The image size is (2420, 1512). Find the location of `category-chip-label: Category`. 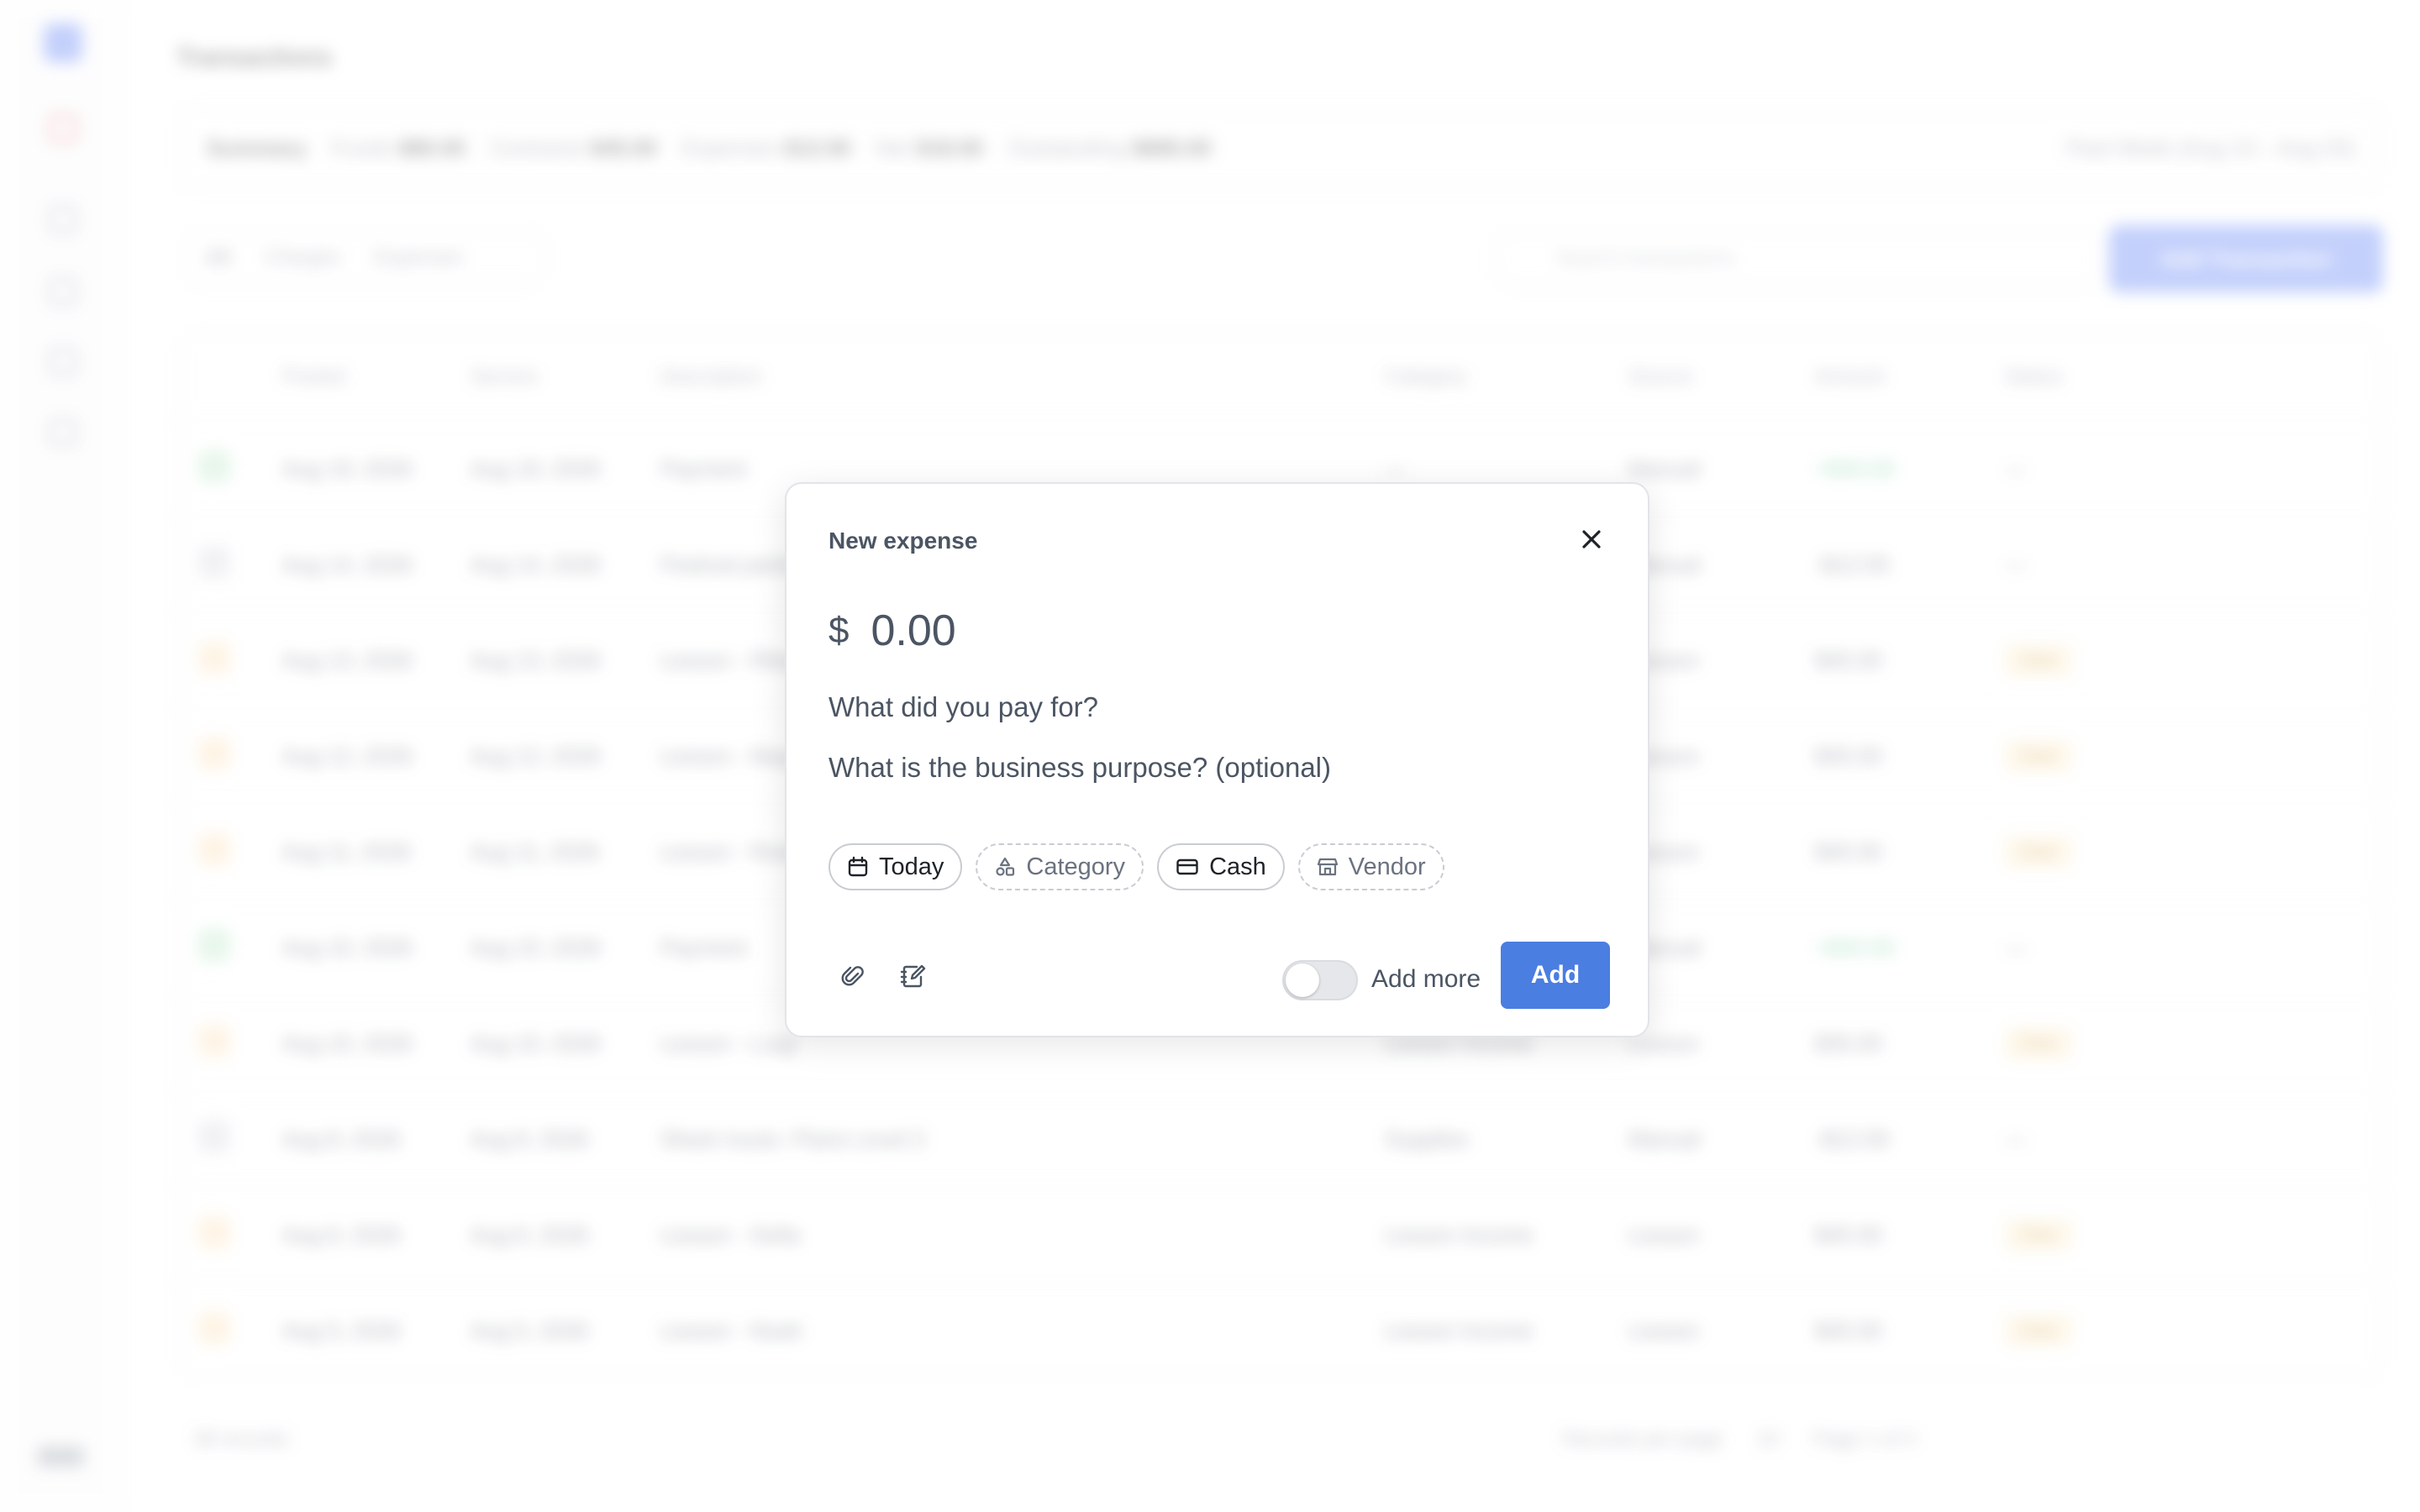

category-chip-label: Category is located at coordinates (1076, 866).